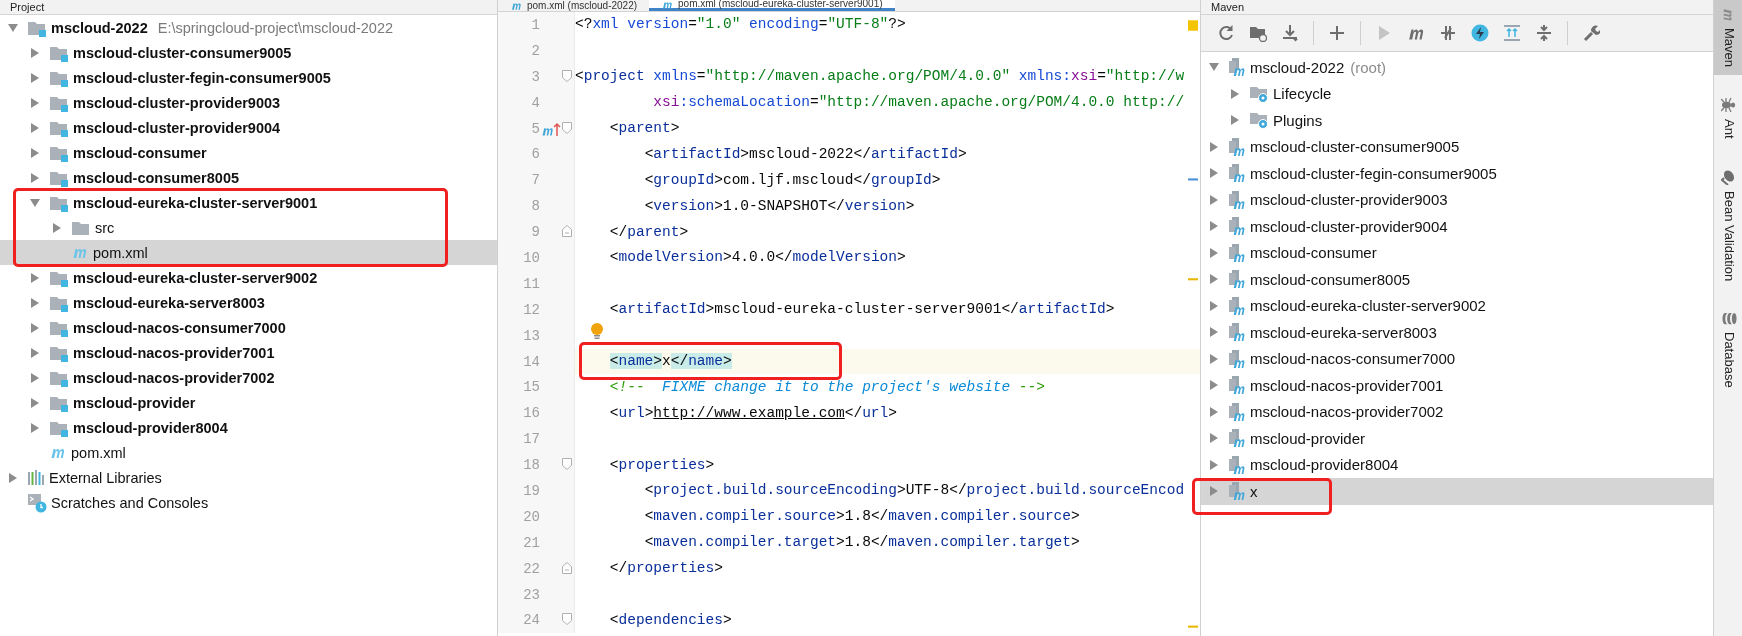 The height and width of the screenshot is (636, 1742). I want to click on side-tab: Bean Validation, so click(1728, 224).